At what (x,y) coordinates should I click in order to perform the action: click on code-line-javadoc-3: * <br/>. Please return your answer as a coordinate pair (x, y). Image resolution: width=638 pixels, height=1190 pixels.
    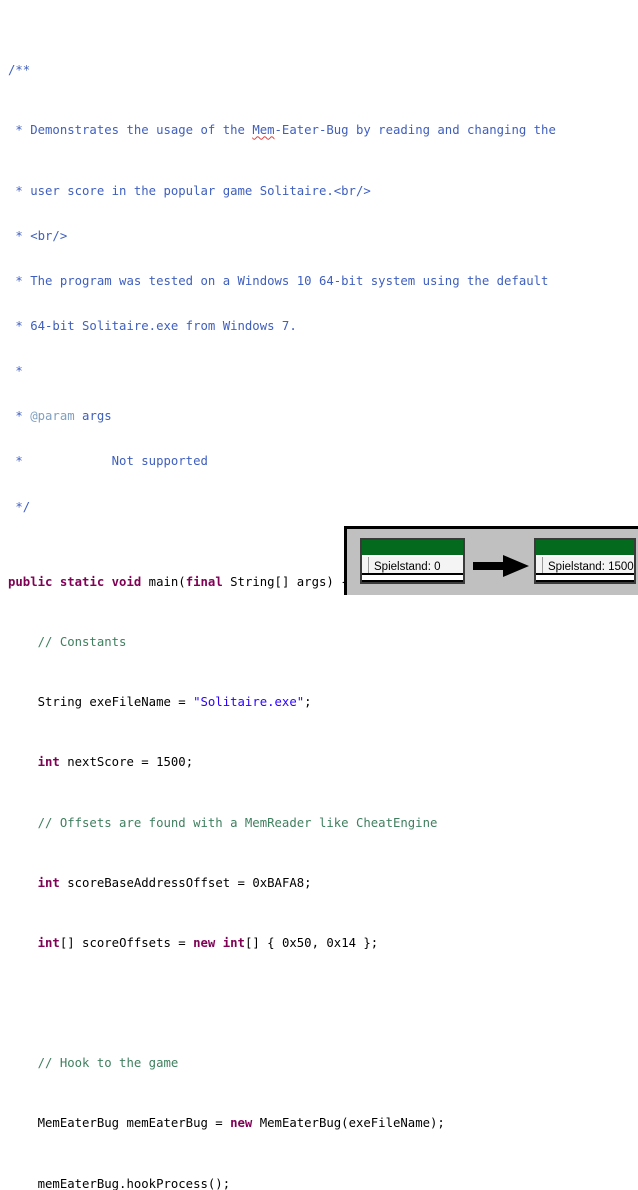
    Looking at the image, I should click on (38, 235).